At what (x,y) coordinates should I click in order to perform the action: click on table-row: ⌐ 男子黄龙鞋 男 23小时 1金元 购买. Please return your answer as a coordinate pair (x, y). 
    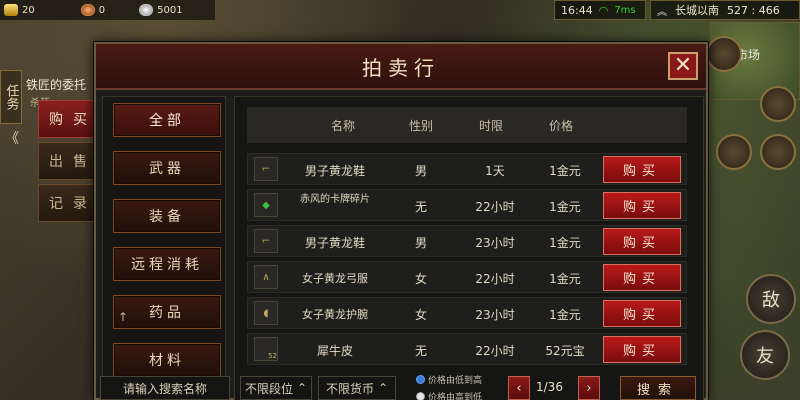
    Looking at the image, I should click on (467, 241).